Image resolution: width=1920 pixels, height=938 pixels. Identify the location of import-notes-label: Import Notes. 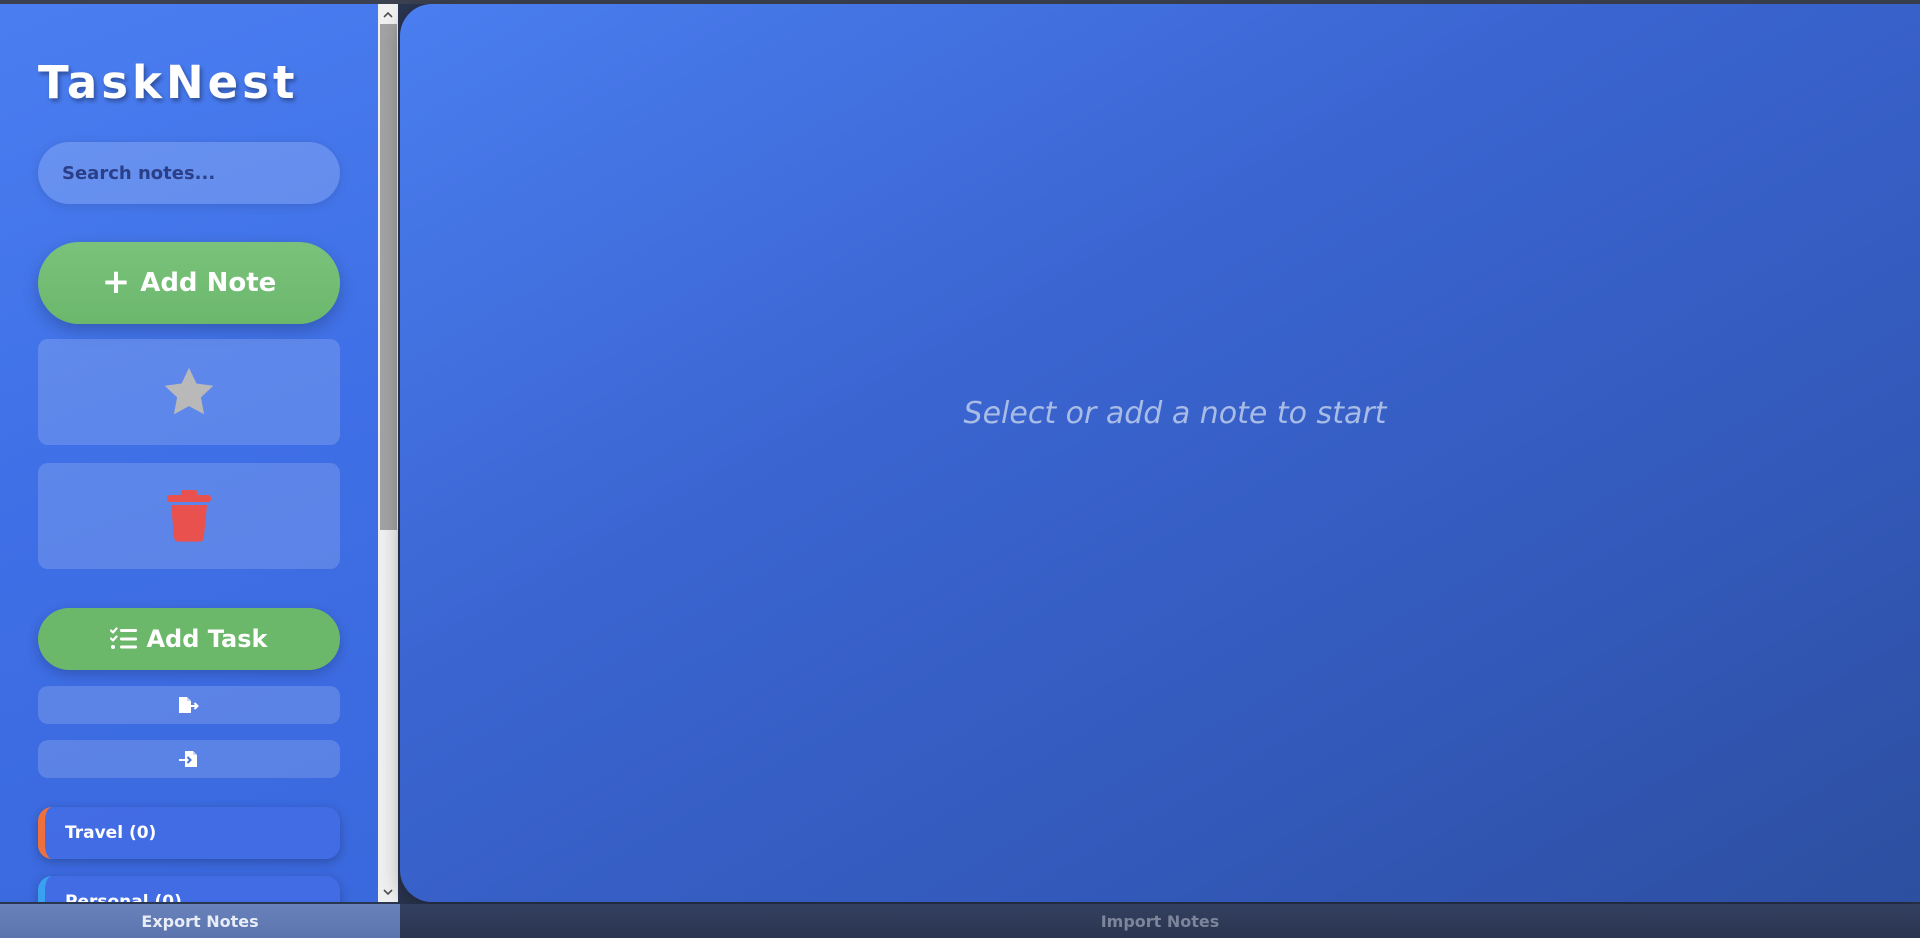
(1160, 921).